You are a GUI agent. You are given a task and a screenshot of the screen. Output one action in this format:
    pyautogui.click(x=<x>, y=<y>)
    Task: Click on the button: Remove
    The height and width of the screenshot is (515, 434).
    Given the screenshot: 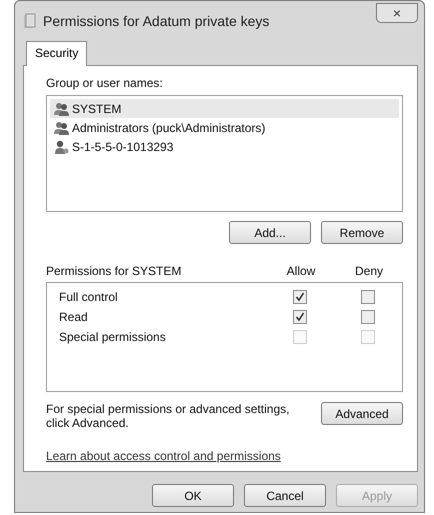 What is the action you would take?
    pyautogui.click(x=362, y=232)
    